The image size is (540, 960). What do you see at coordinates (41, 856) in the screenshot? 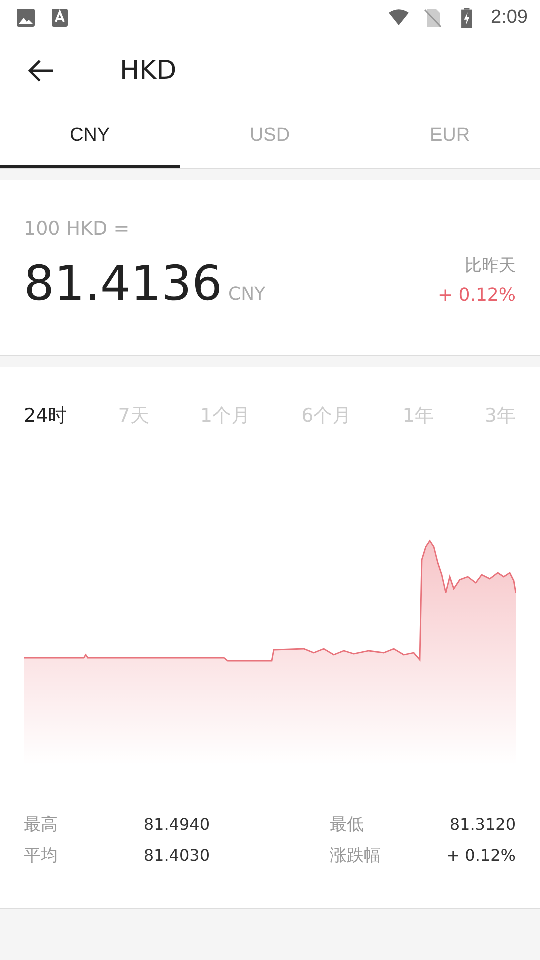
I see `stat-label: 平均` at bounding box center [41, 856].